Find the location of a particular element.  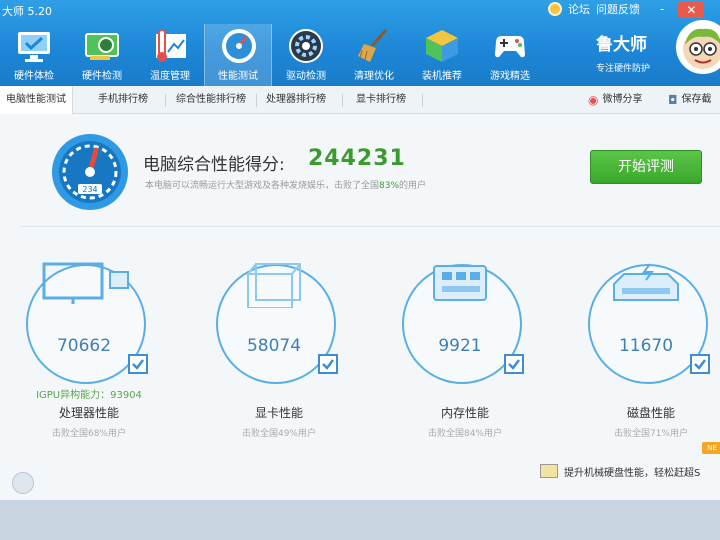

broom-icon is located at coordinates (373, 45).